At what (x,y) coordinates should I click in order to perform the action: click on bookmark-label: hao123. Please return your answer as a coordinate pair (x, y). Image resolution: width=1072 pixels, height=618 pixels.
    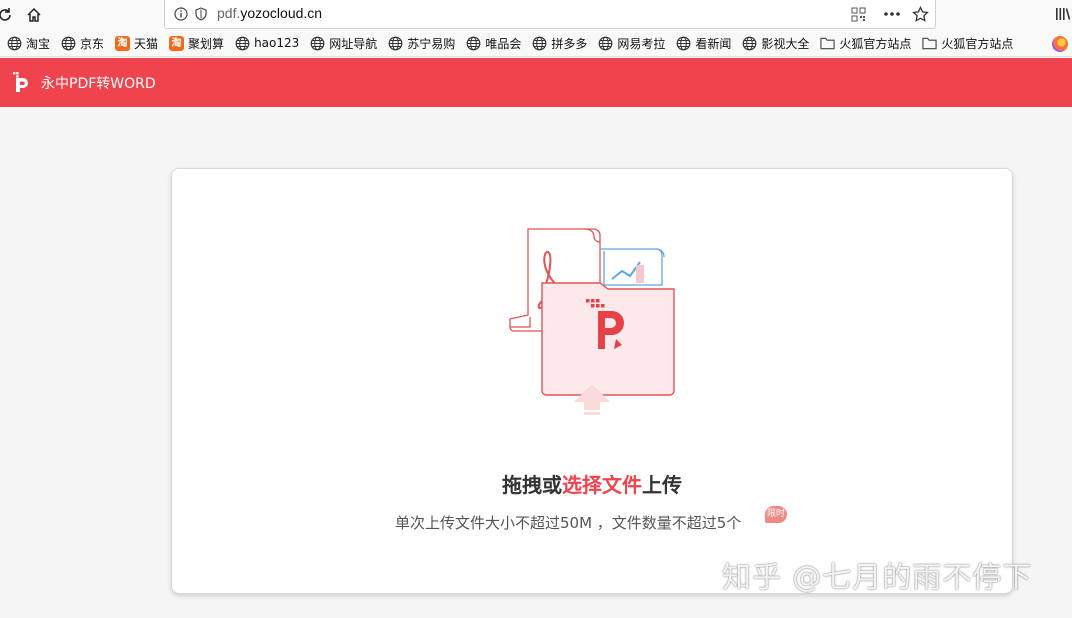
    Looking at the image, I should click on (277, 43).